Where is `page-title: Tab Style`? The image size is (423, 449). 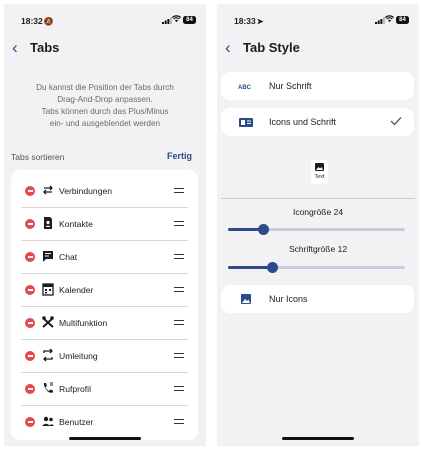 page-title: Tab Style is located at coordinates (271, 47).